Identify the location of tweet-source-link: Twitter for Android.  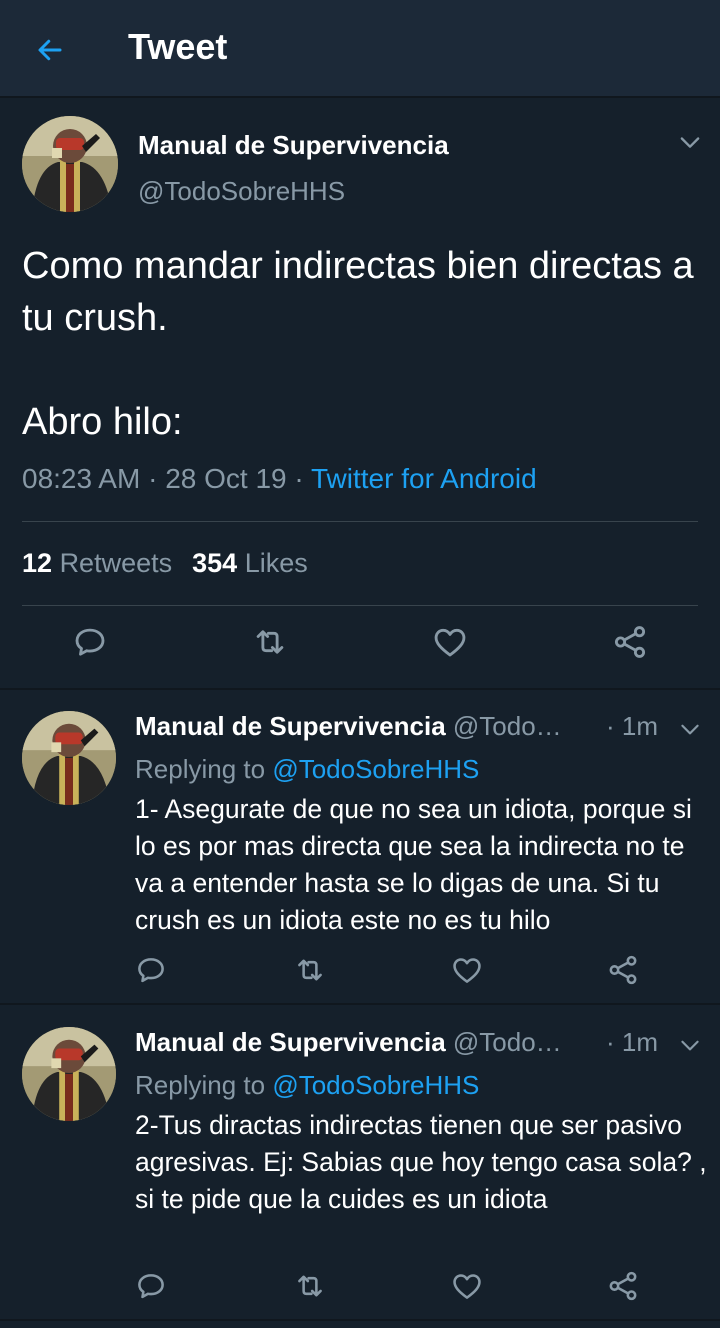
(424, 478).